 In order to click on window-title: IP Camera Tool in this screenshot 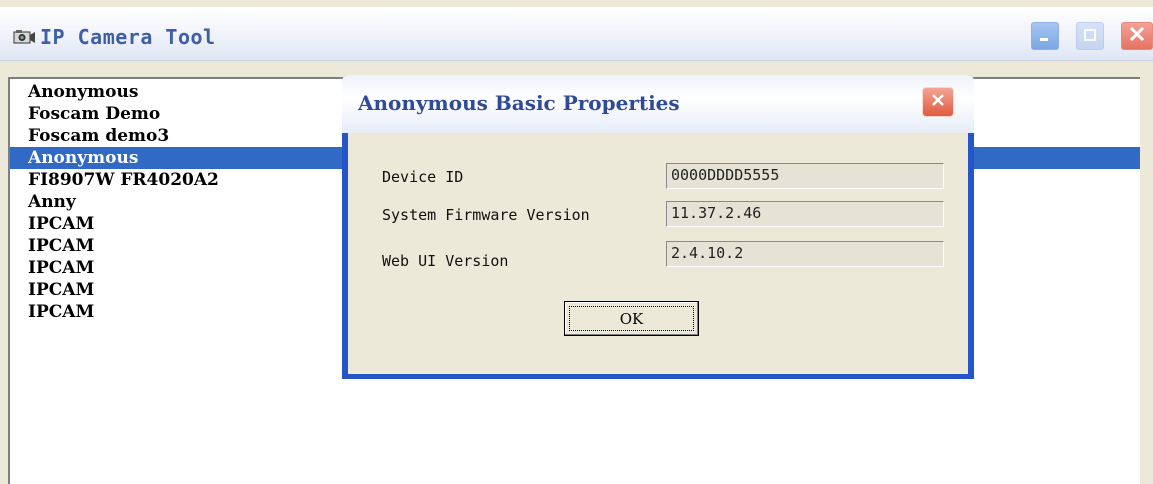, I will do `click(128, 37)`.